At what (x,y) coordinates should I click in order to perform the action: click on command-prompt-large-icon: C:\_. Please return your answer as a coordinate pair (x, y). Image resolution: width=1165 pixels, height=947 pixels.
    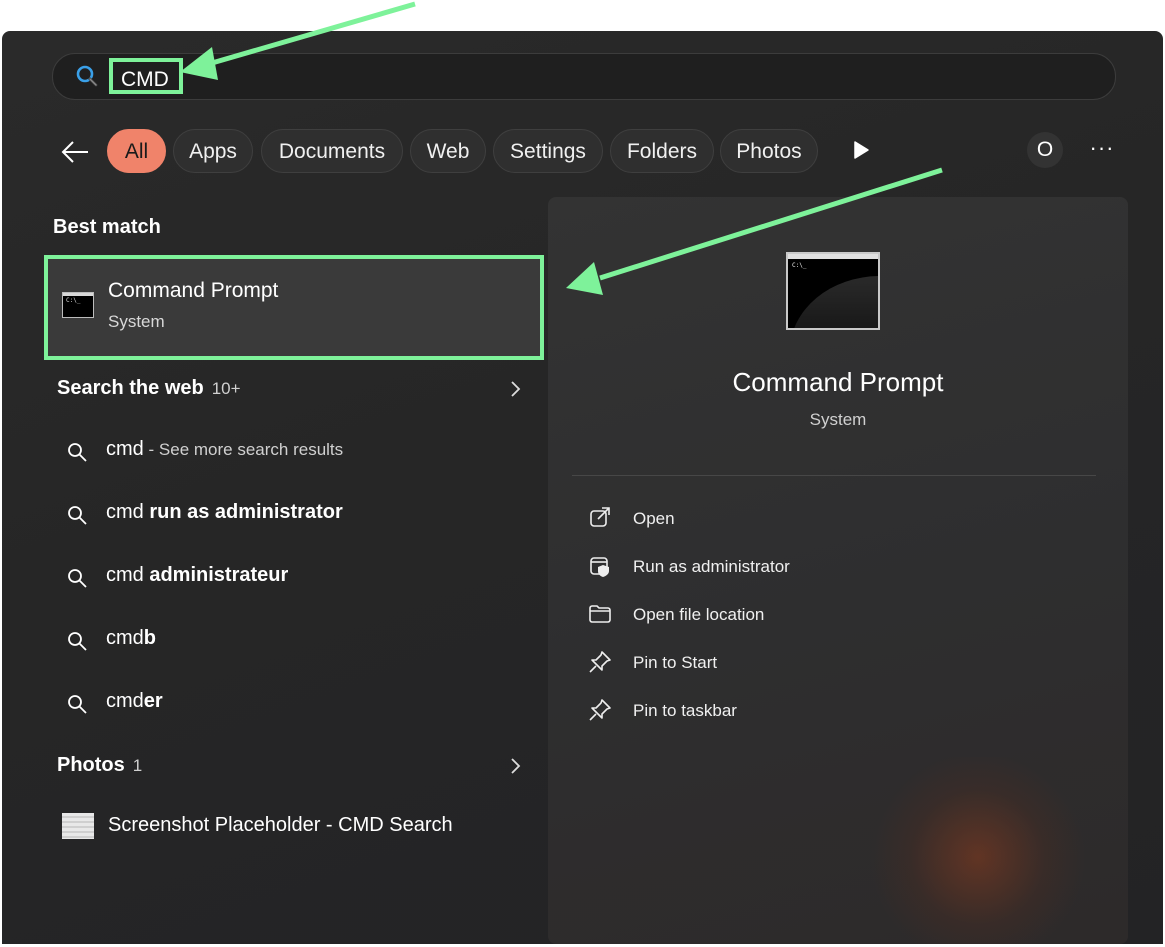
    Looking at the image, I should click on (833, 291).